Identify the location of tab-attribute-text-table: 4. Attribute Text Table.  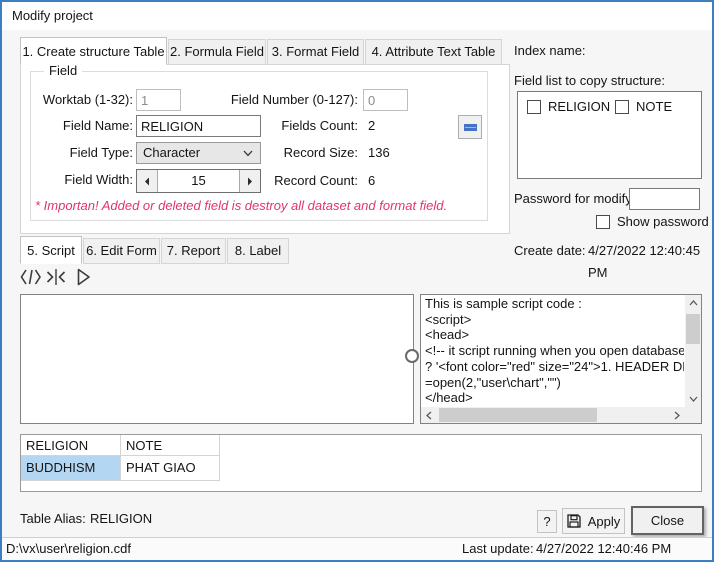
(433, 52).